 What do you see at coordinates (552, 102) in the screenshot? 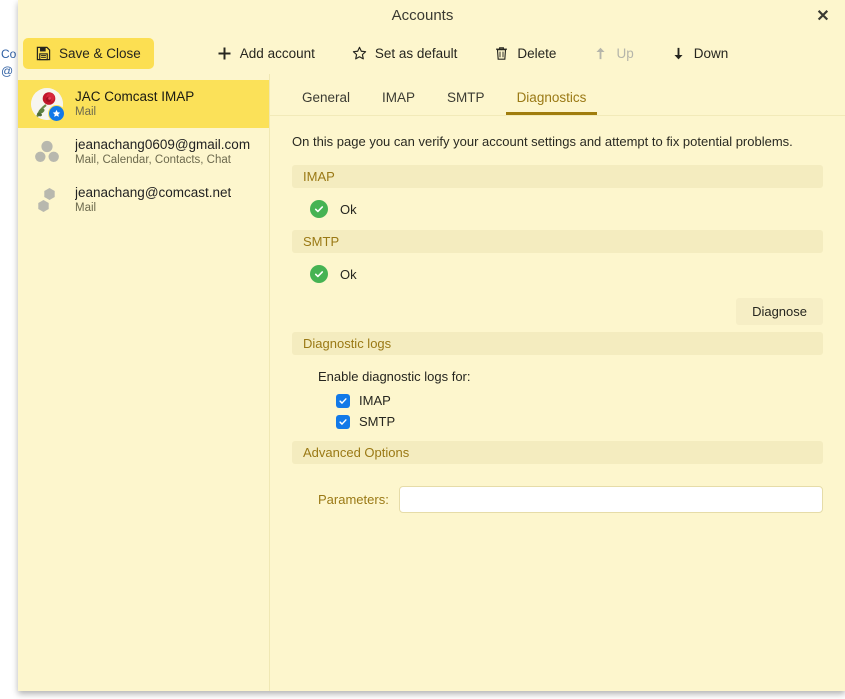
I see `tab-diagnostics: Diagnostics` at bounding box center [552, 102].